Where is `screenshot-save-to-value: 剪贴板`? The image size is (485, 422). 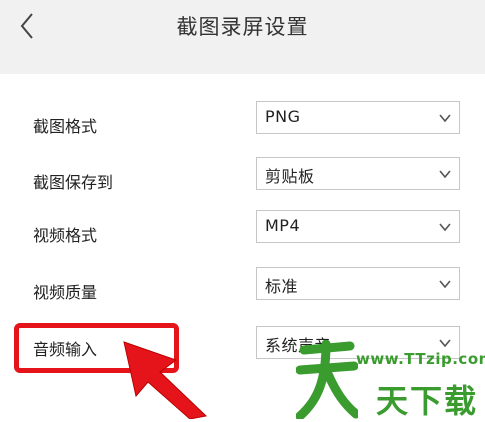 screenshot-save-to-value: 剪贴板 is located at coordinates (290, 176).